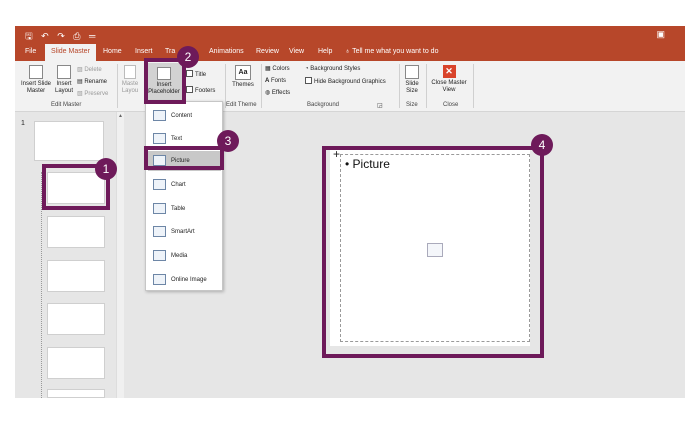 Image resolution: width=700 pixels, height=427 pixels. Describe the element at coordinates (70, 52) in the screenshot. I see `tab-slide-master: Slide Master` at that location.